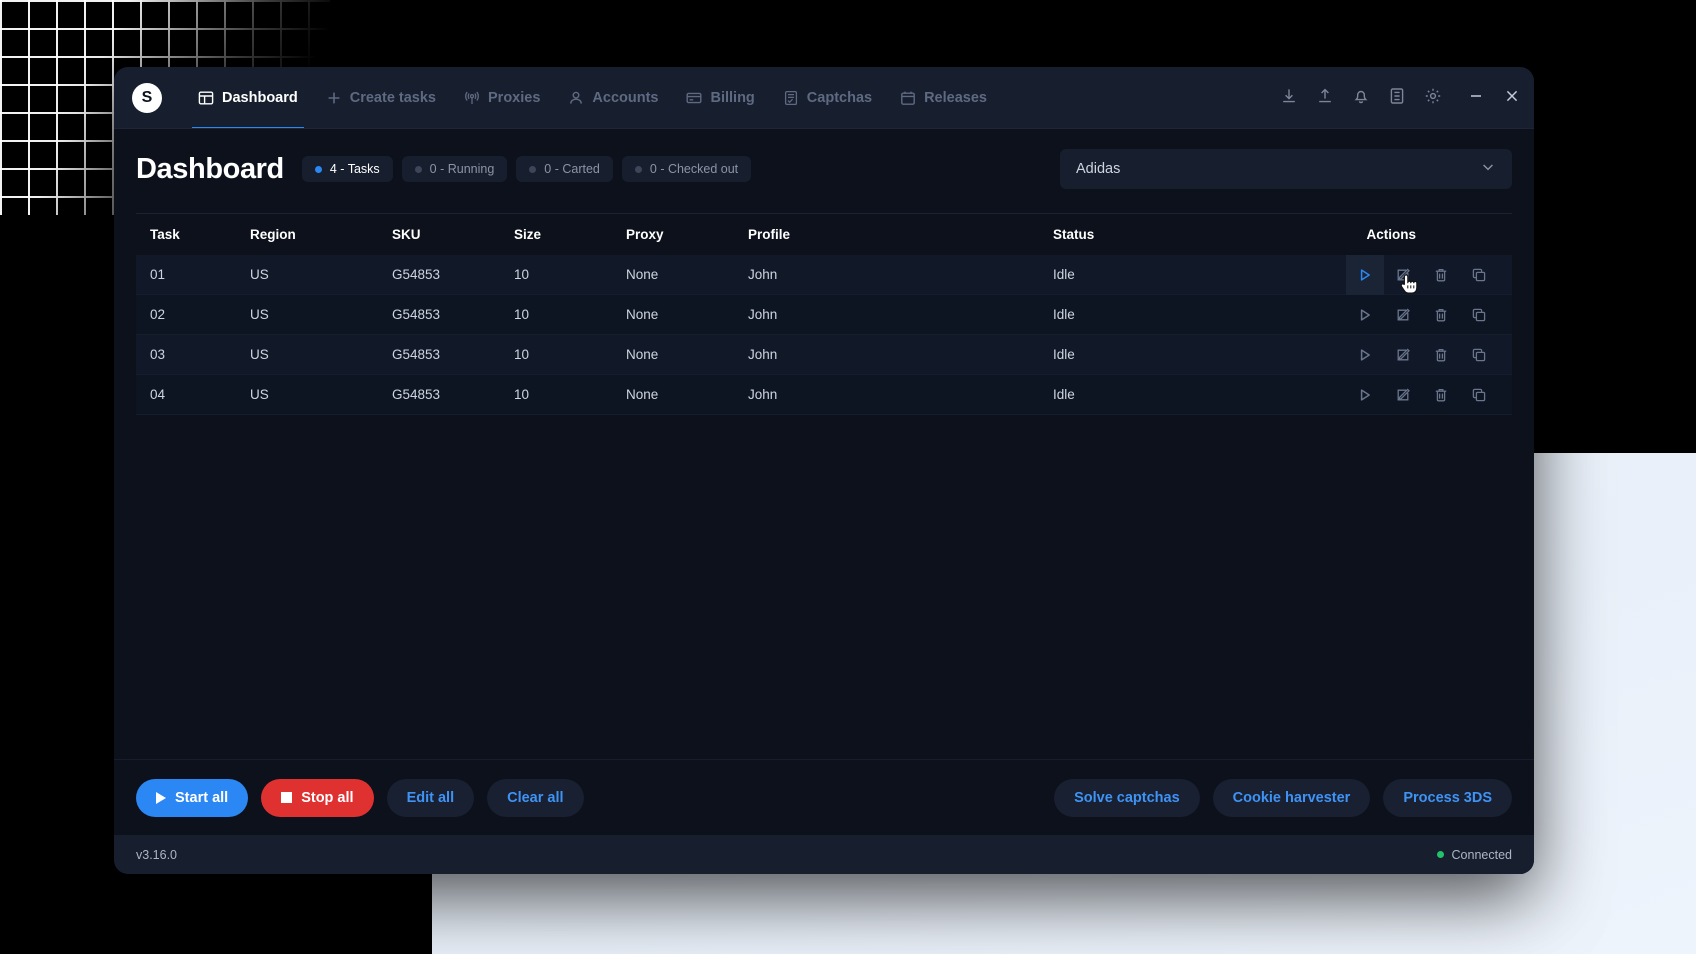 The height and width of the screenshot is (954, 1696). What do you see at coordinates (791, 98) in the screenshot?
I see `checklist-icon` at bounding box center [791, 98].